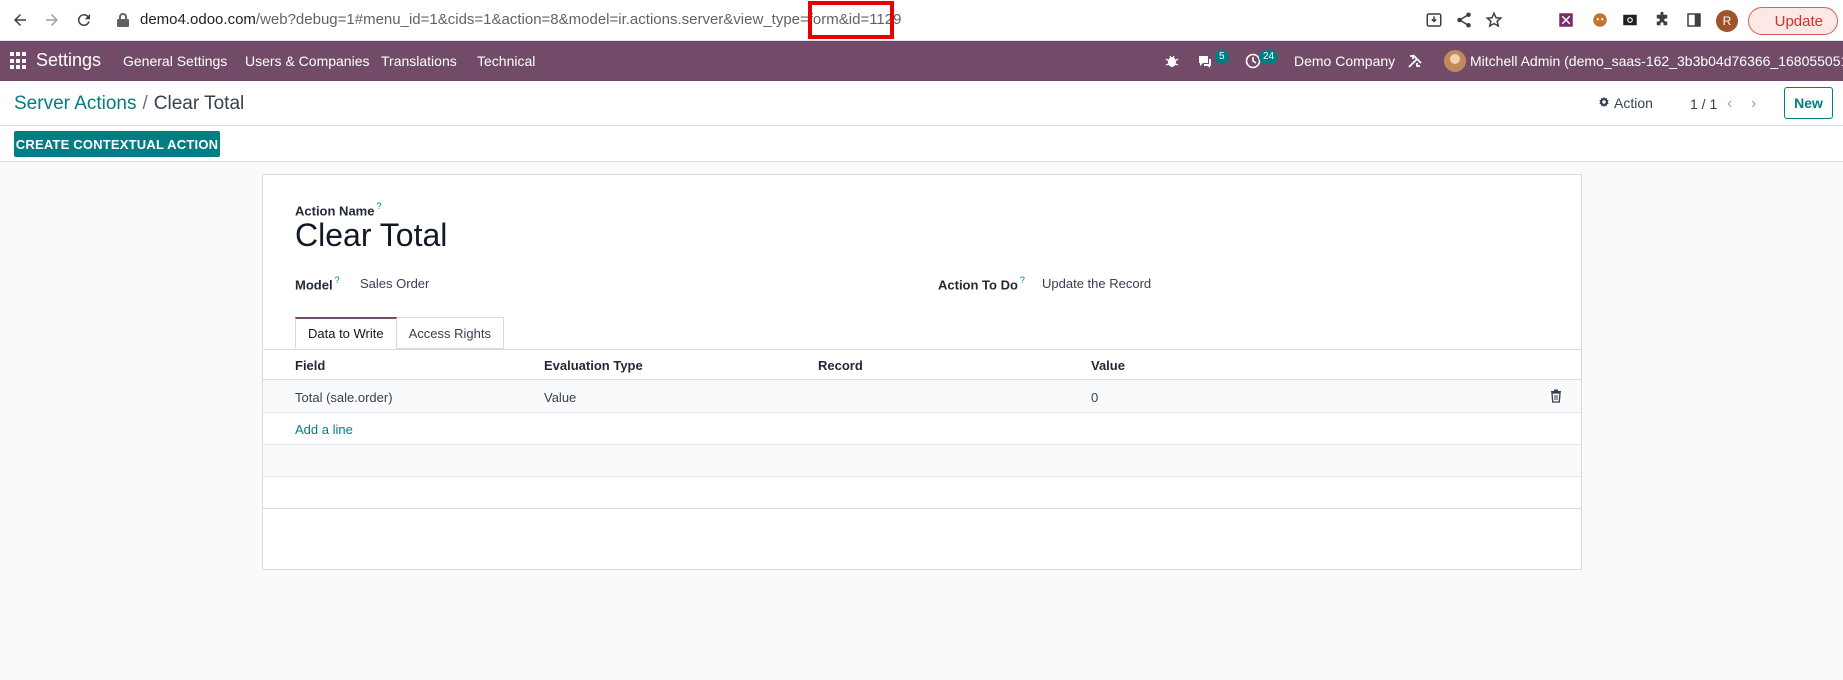  Describe the element at coordinates (506, 61) in the screenshot. I see `menu-technical: Technical` at that location.